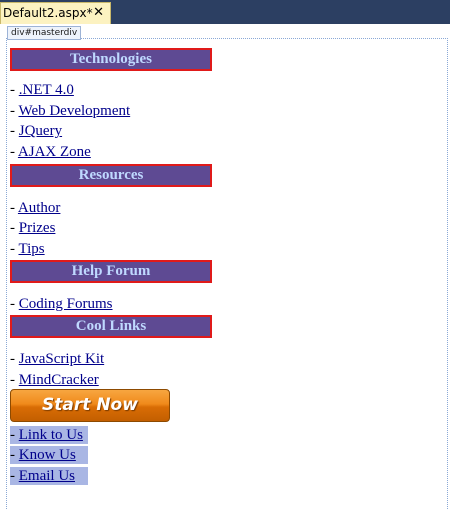 The image size is (450, 509). I want to click on list-item: - Tips, so click(27, 249).